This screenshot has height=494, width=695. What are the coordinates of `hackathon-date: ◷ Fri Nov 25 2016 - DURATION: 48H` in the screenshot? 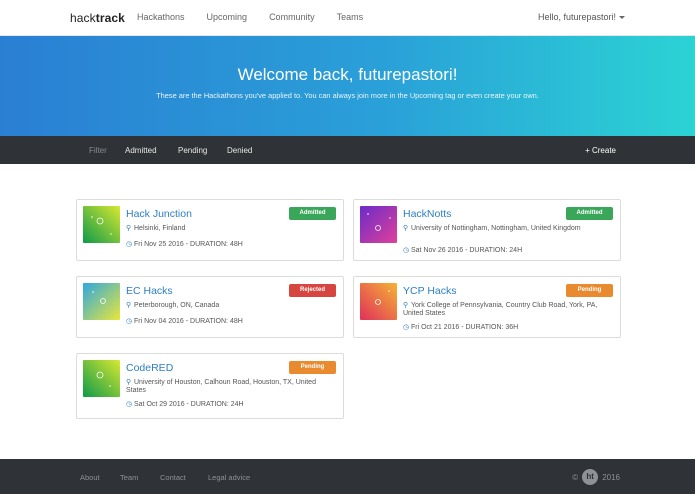 It's located at (184, 244).